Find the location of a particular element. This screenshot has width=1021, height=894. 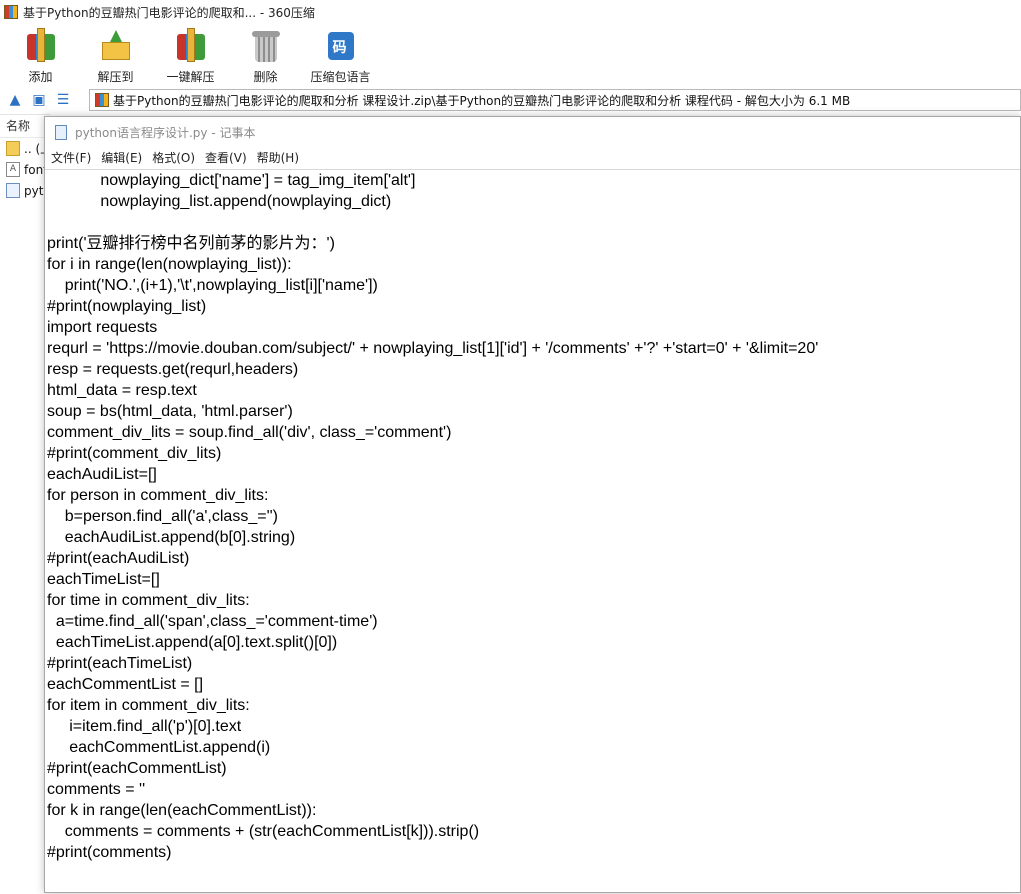

menu-format: 格式(O) is located at coordinates (173, 157).